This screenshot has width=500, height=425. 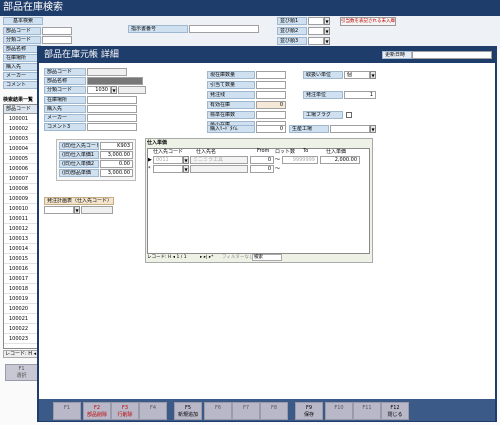 I want to click on f4-button: F4, so click(x=153, y=411).